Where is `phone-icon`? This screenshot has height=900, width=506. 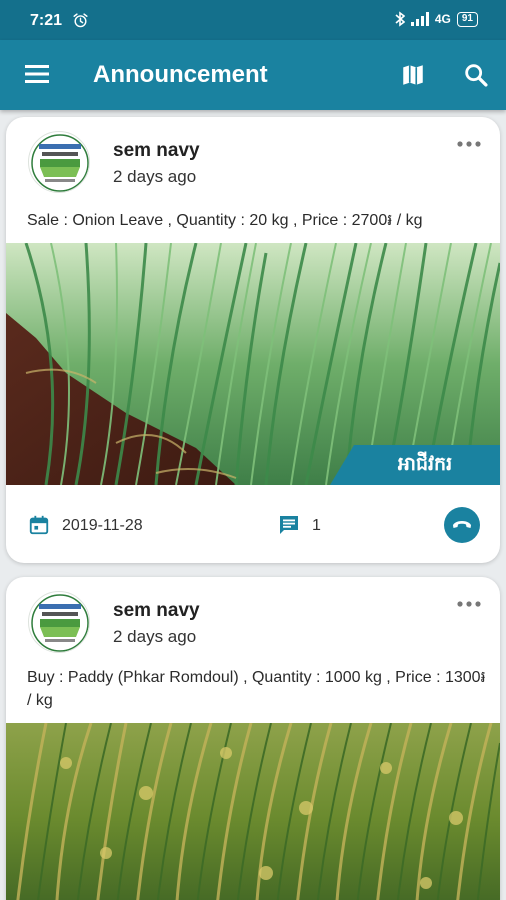 phone-icon is located at coordinates (462, 524).